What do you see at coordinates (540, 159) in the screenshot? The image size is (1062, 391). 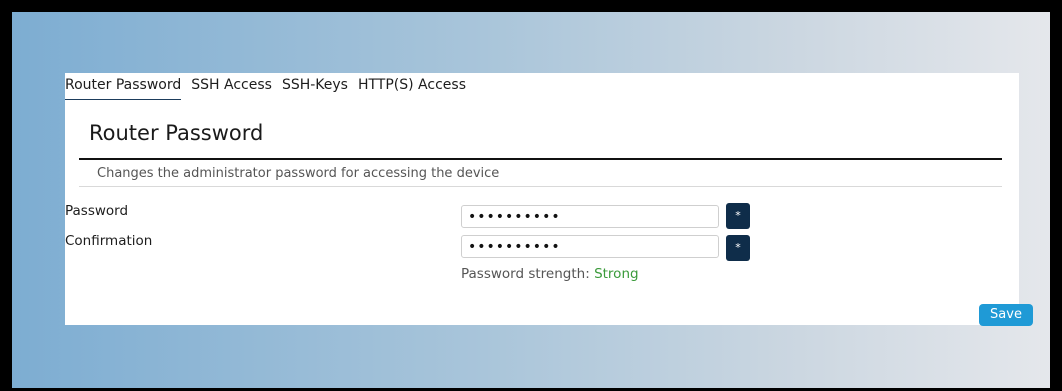 I see `title-divider` at bounding box center [540, 159].